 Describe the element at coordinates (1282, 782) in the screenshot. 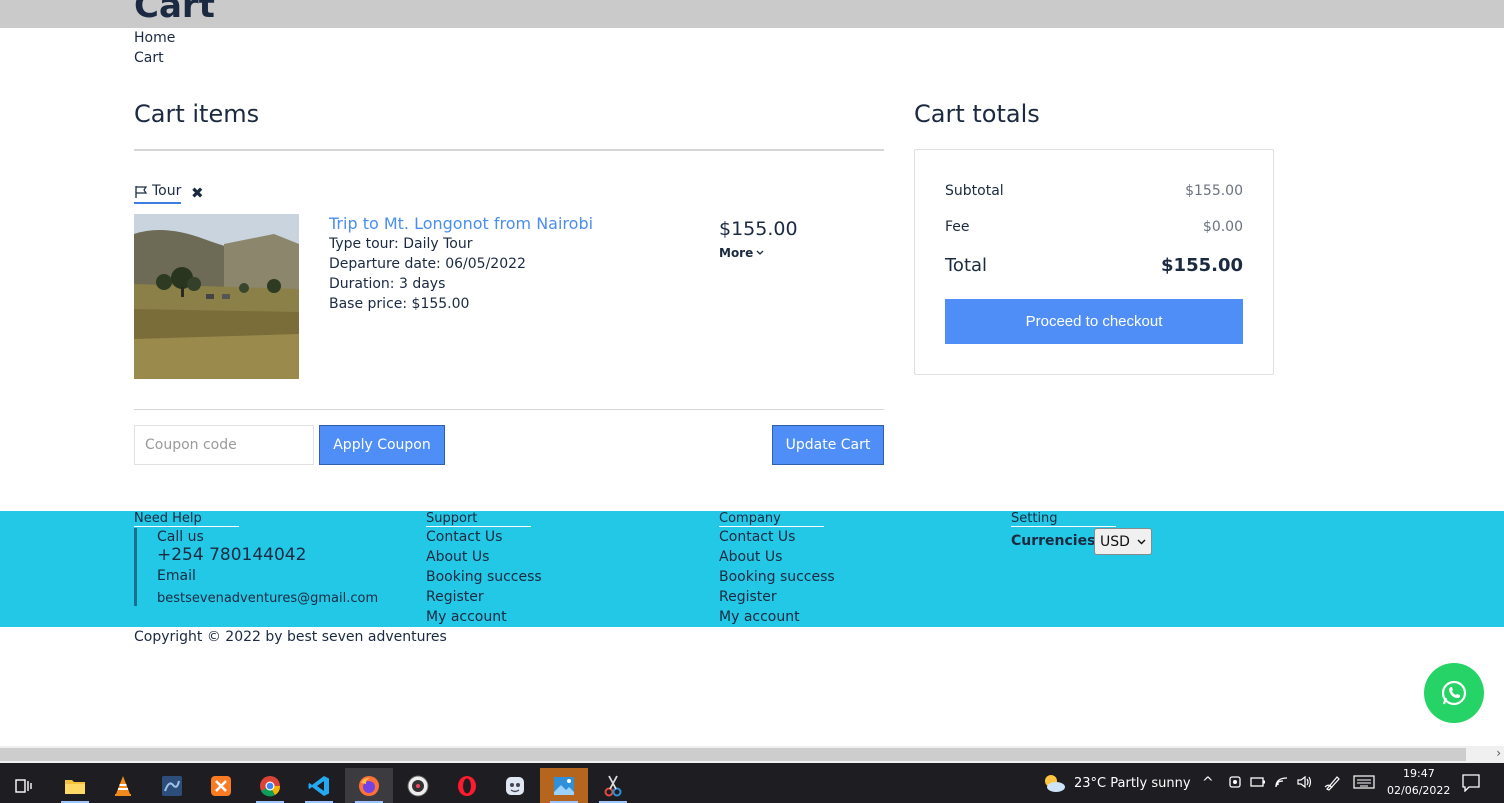

I see `wifi-icon` at that location.